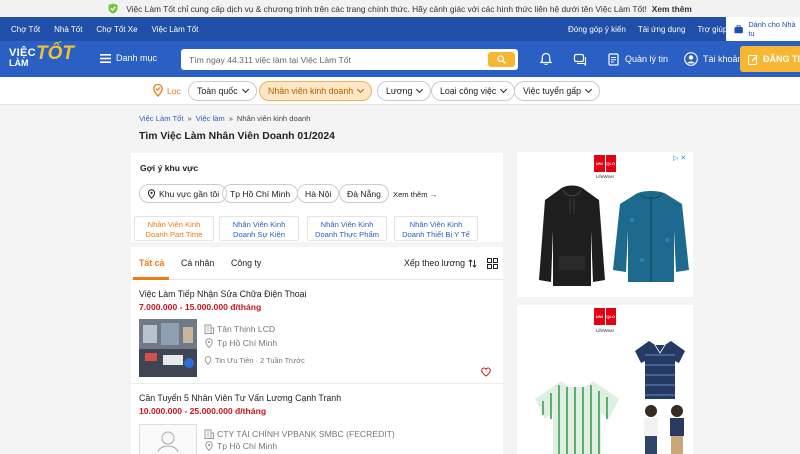 Image resolution: width=800 pixels, height=454 pixels. What do you see at coordinates (183, 193) in the screenshot?
I see `region-near-me: Khu vực gần tôi` at bounding box center [183, 193].